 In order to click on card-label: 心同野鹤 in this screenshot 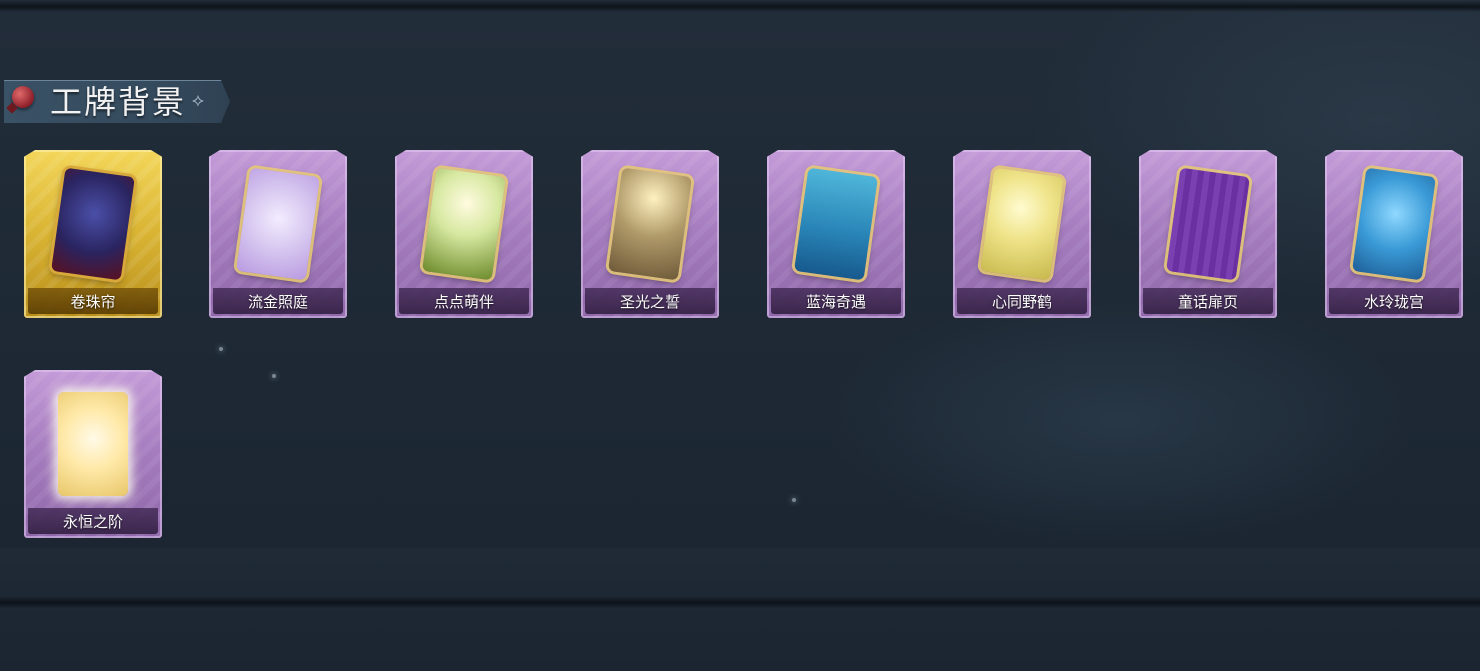, I will do `click(1021, 302)`.